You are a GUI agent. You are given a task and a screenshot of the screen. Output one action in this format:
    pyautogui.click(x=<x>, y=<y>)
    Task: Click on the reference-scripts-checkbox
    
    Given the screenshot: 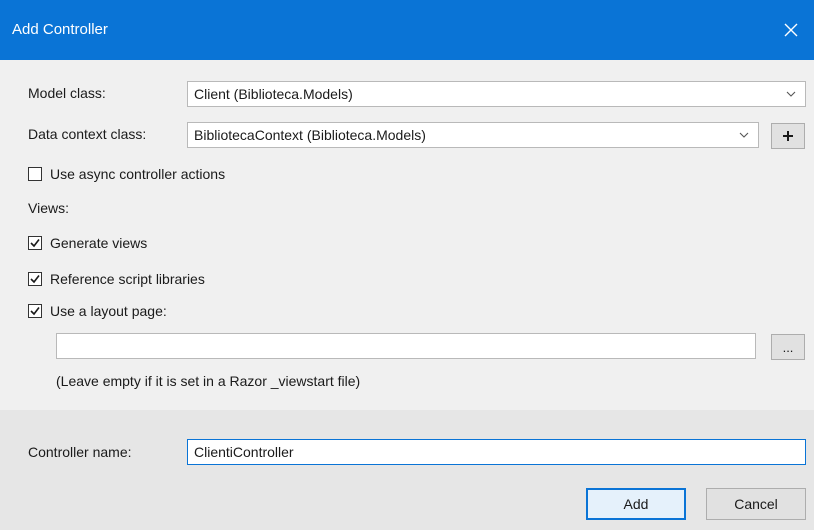 What is the action you would take?
    pyautogui.click(x=35, y=279)
    